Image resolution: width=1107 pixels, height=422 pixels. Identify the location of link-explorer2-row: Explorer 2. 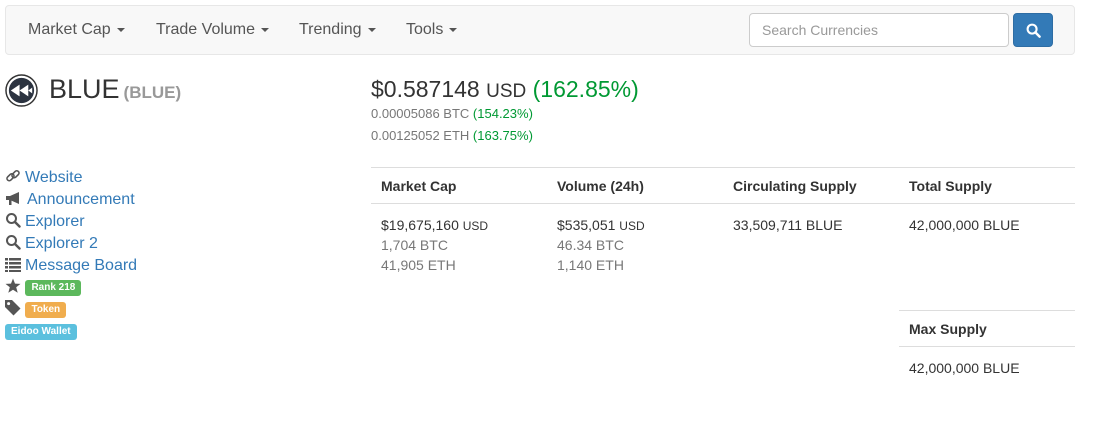
(71, 244).